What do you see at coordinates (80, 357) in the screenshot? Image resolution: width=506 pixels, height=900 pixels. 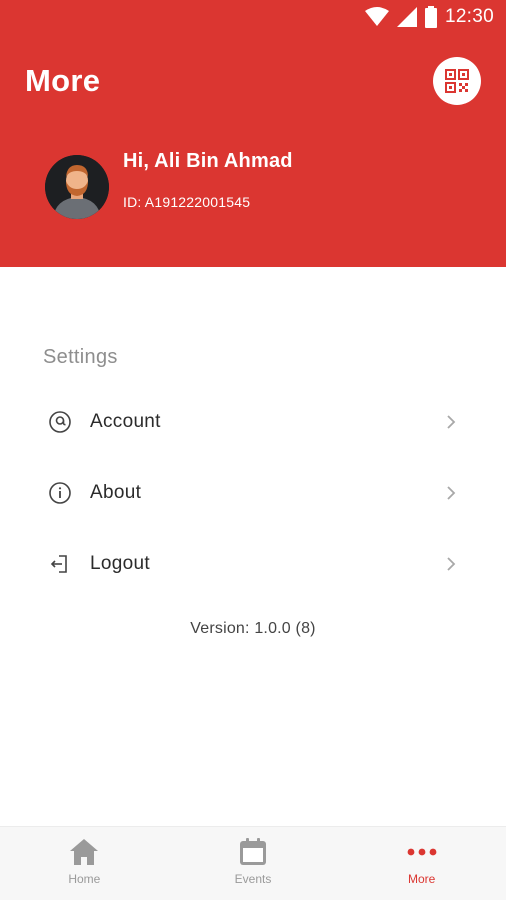 I see `settings-section-title: Settings` at bounding box center [80, 357].